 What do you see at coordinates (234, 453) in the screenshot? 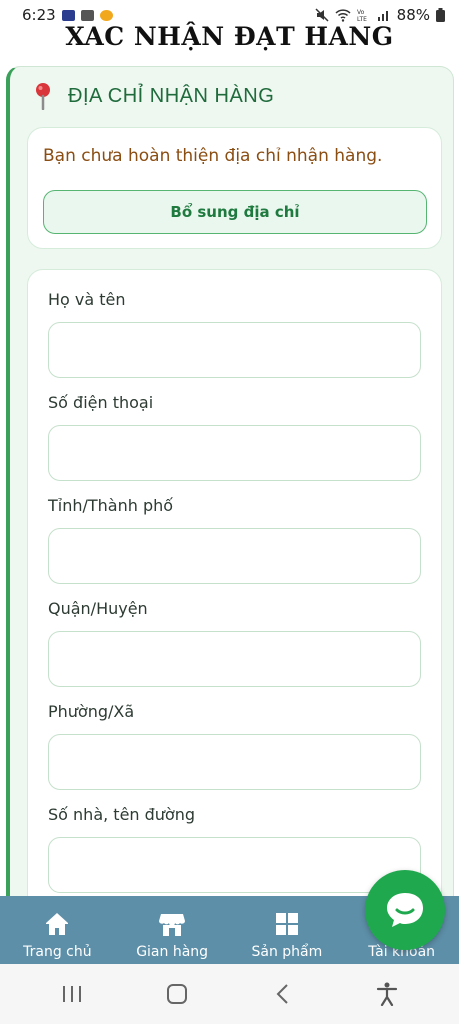
I see `phone-input` at bounding box center [234, 453].